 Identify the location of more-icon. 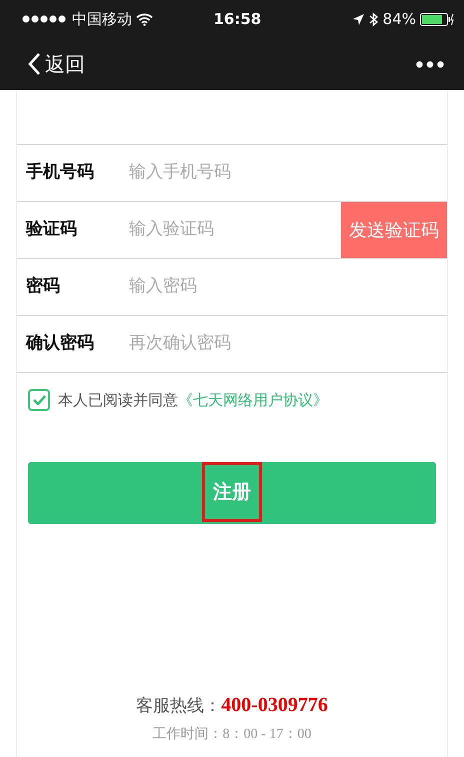
(430, 64).